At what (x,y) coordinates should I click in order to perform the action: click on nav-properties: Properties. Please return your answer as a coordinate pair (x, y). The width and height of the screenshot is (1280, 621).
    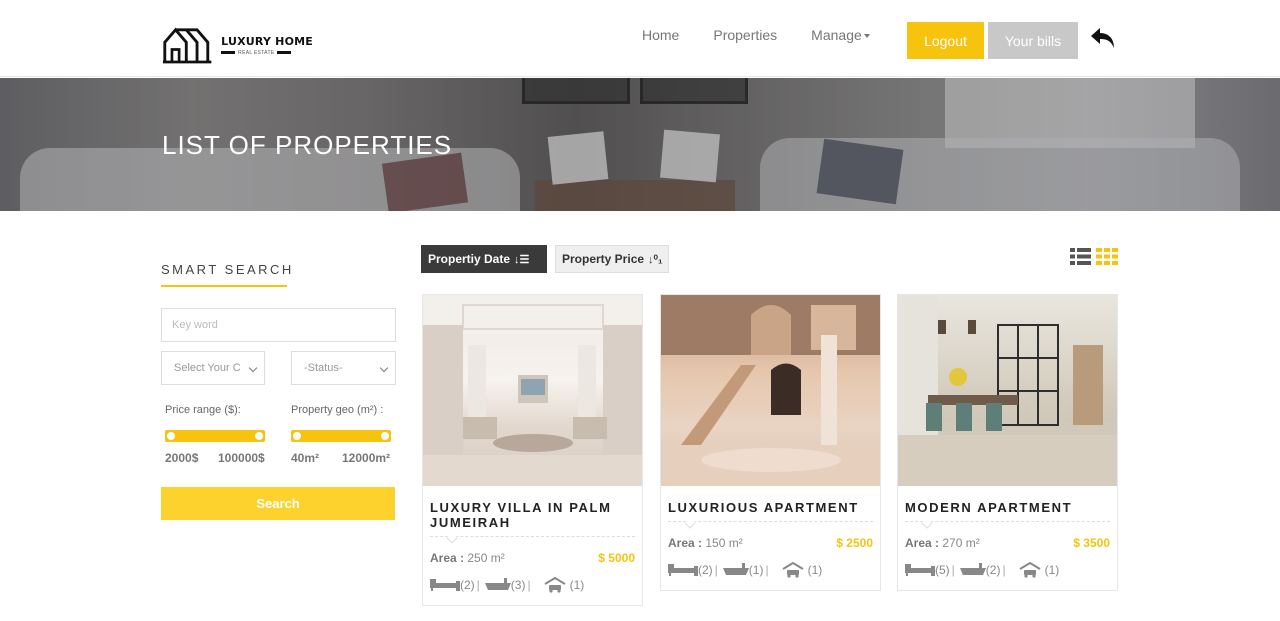
    Looking at the image, I should click on (745, 35).